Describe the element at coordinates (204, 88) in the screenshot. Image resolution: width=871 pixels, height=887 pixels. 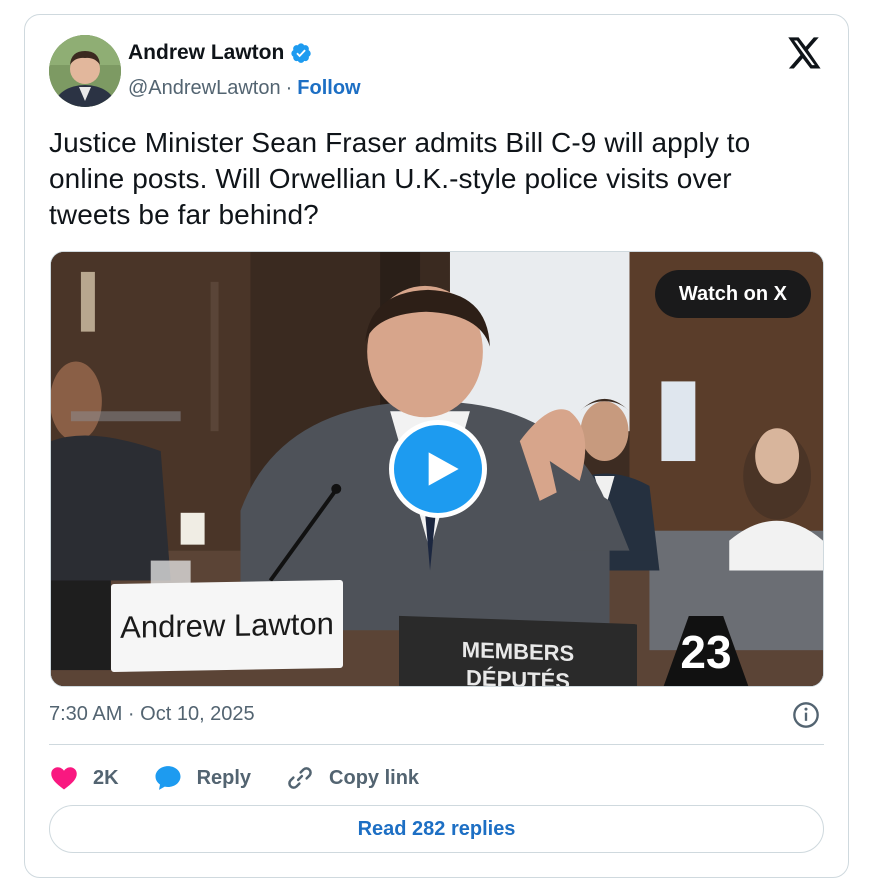
I see `author-handle: @AndrewLawton` at that location.